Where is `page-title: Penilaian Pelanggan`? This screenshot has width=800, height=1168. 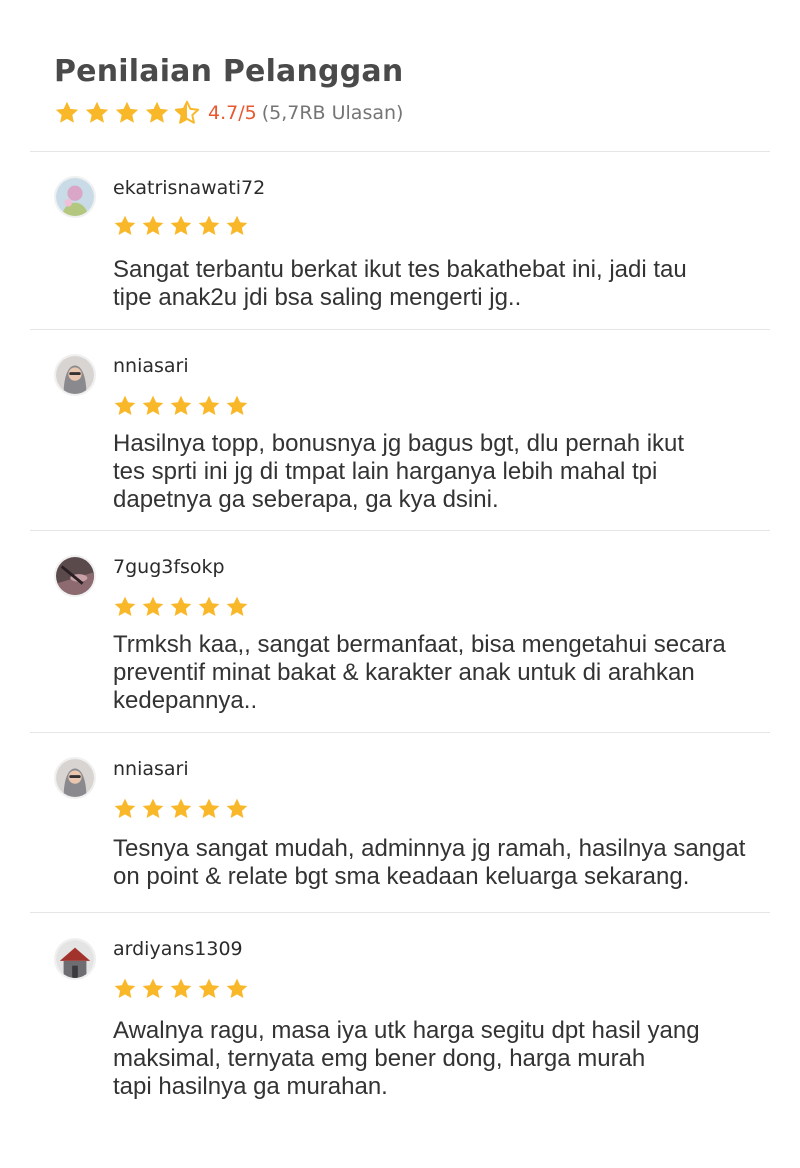 page-title: Penilaian Pelanggan is located at coordinates (229, 71).